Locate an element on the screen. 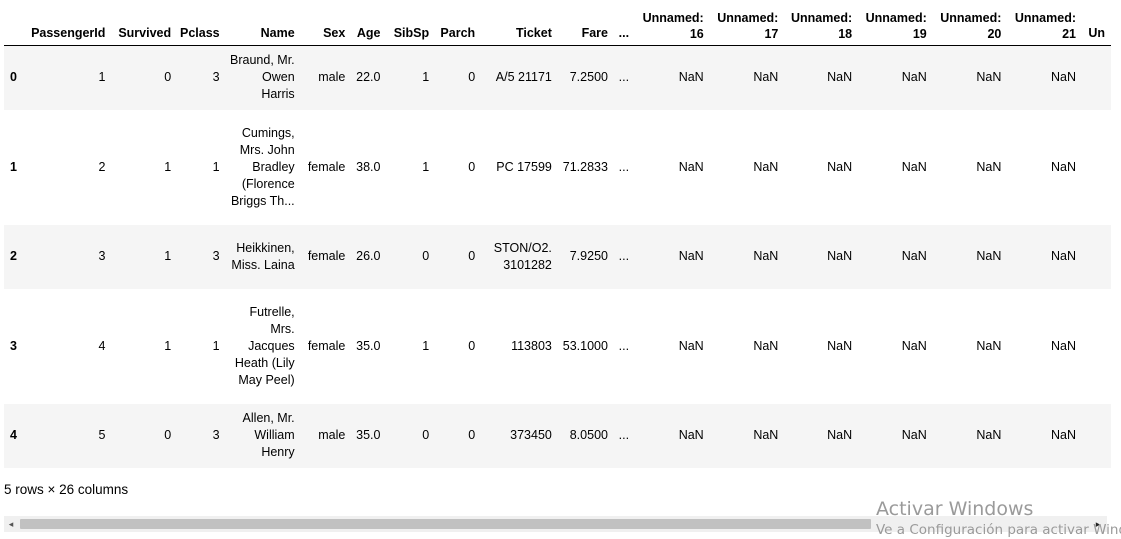 The image size is (1121, 539). column-header: PassengerId is located at coordinates (68, 23).